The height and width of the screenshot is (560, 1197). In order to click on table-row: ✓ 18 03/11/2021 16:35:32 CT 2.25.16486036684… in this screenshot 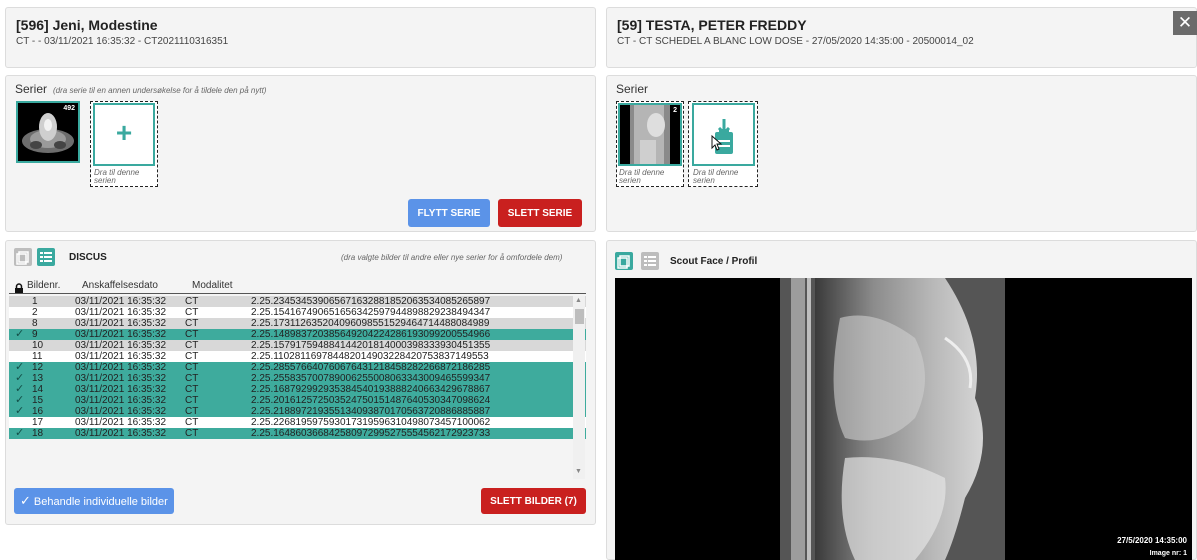, I will do `click(297, 433)`.